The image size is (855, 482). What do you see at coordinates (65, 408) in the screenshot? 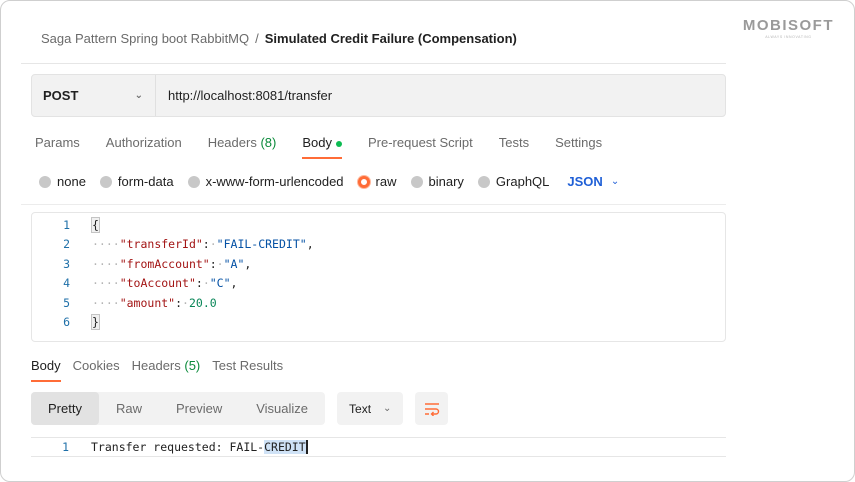
I see `view-pretty-button: Pretty` at bounding box center [65, 408].